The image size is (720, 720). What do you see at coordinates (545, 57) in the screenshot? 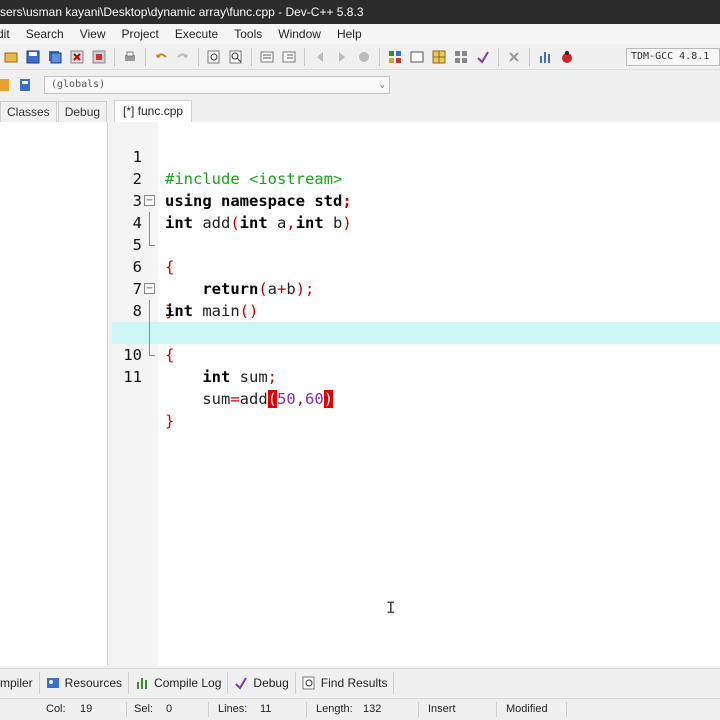
I see `profile-icon` at bounding box center [545, 57].